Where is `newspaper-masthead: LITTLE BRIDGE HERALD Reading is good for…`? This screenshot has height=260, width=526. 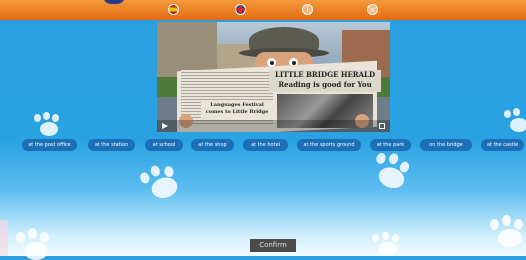
newspaper-masthead: LITTLE BRIDGE HERALD Reading is good for… is located at coordinates (325, 81).